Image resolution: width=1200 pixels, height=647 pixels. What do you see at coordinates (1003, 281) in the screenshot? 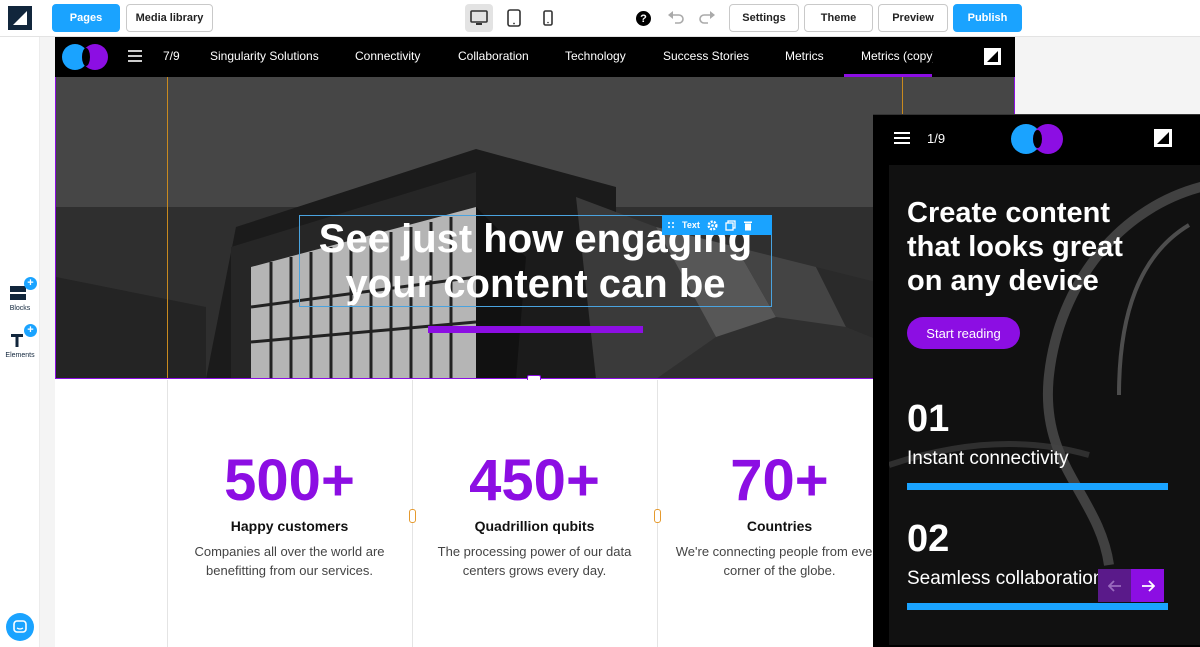
I see `mobile-heading-line: on any device` at bounding box center [1003, 281].